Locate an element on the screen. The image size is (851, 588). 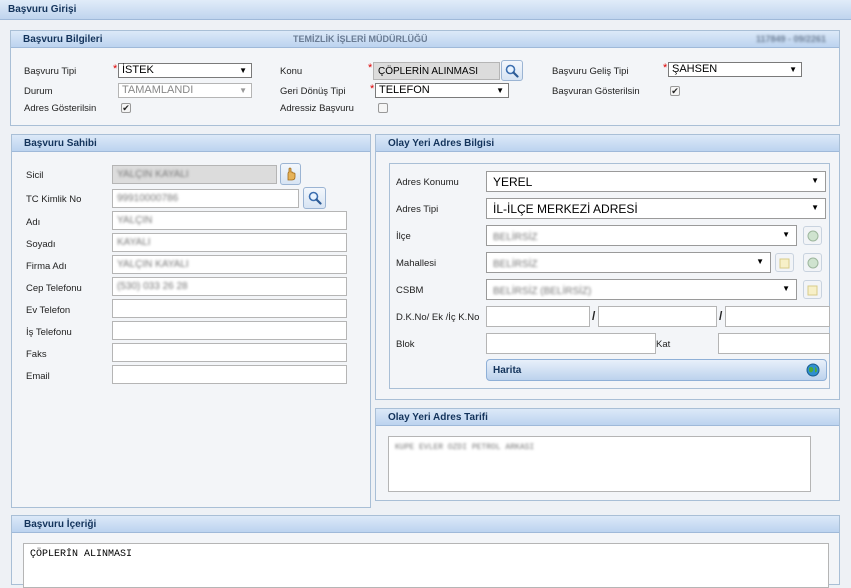
window-title: Başvuru Girişi is located at coordinates (425, 10).